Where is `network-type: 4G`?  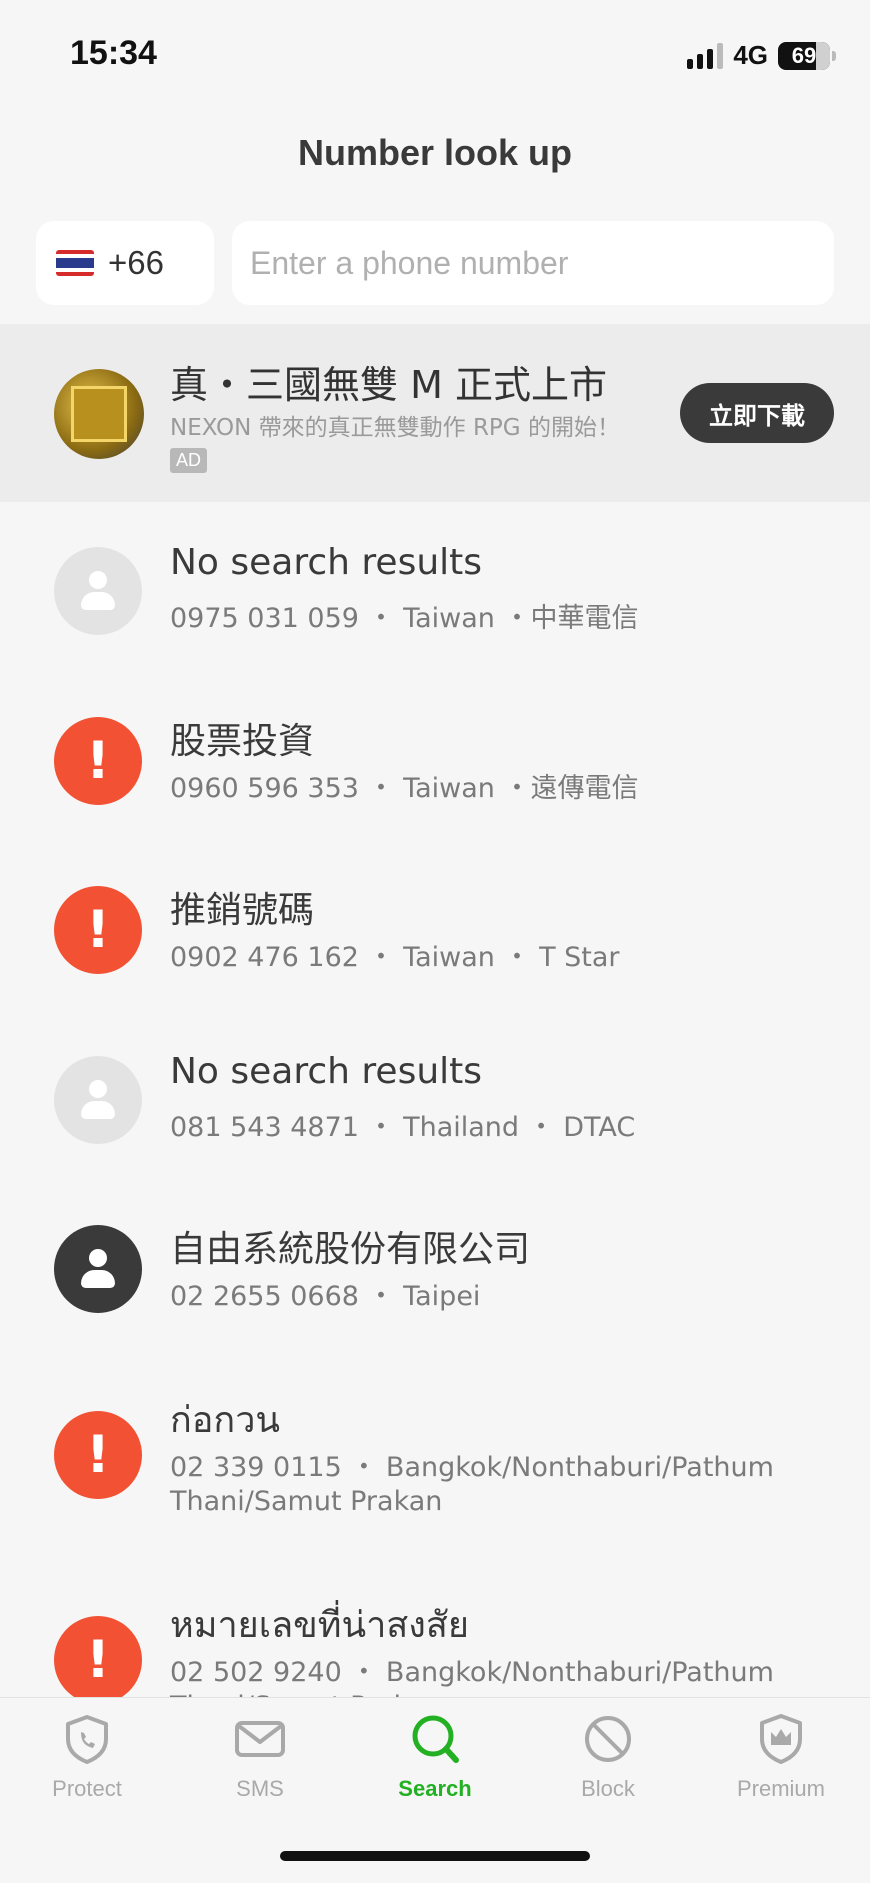 network-type: 4G is located at coordinates (750, 55).